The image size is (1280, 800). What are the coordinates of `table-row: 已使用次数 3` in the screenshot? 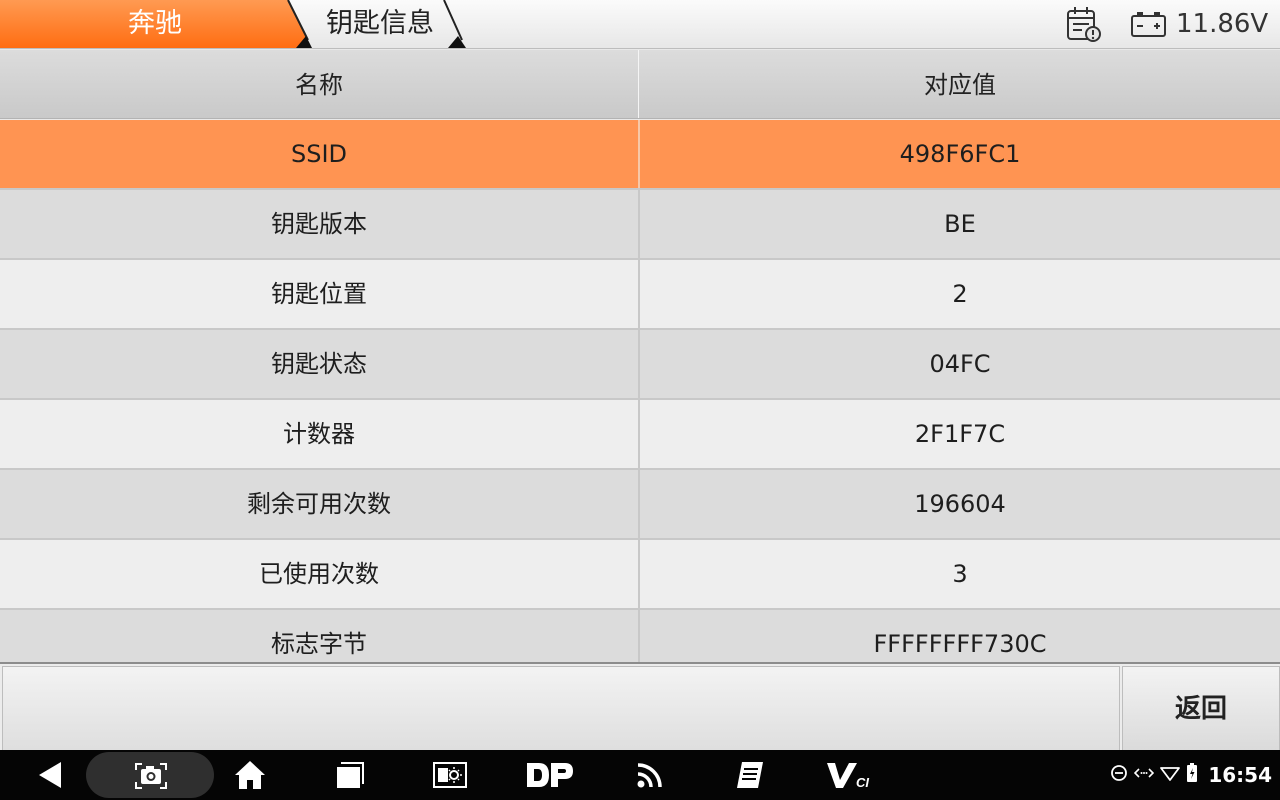 It's located at (640, 575).